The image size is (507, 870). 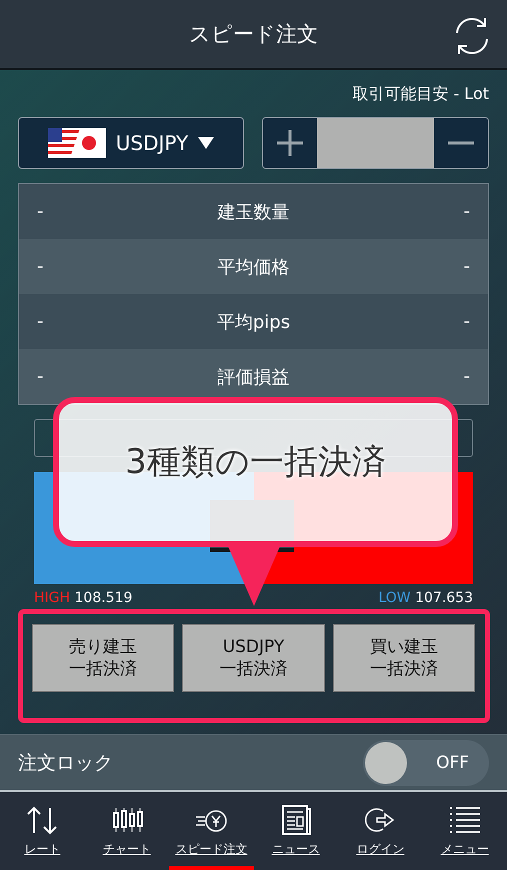 What do you see at coordinates (290, 143) in the screenshot?
I see `plus-icon` at bounding box center [290, 143].